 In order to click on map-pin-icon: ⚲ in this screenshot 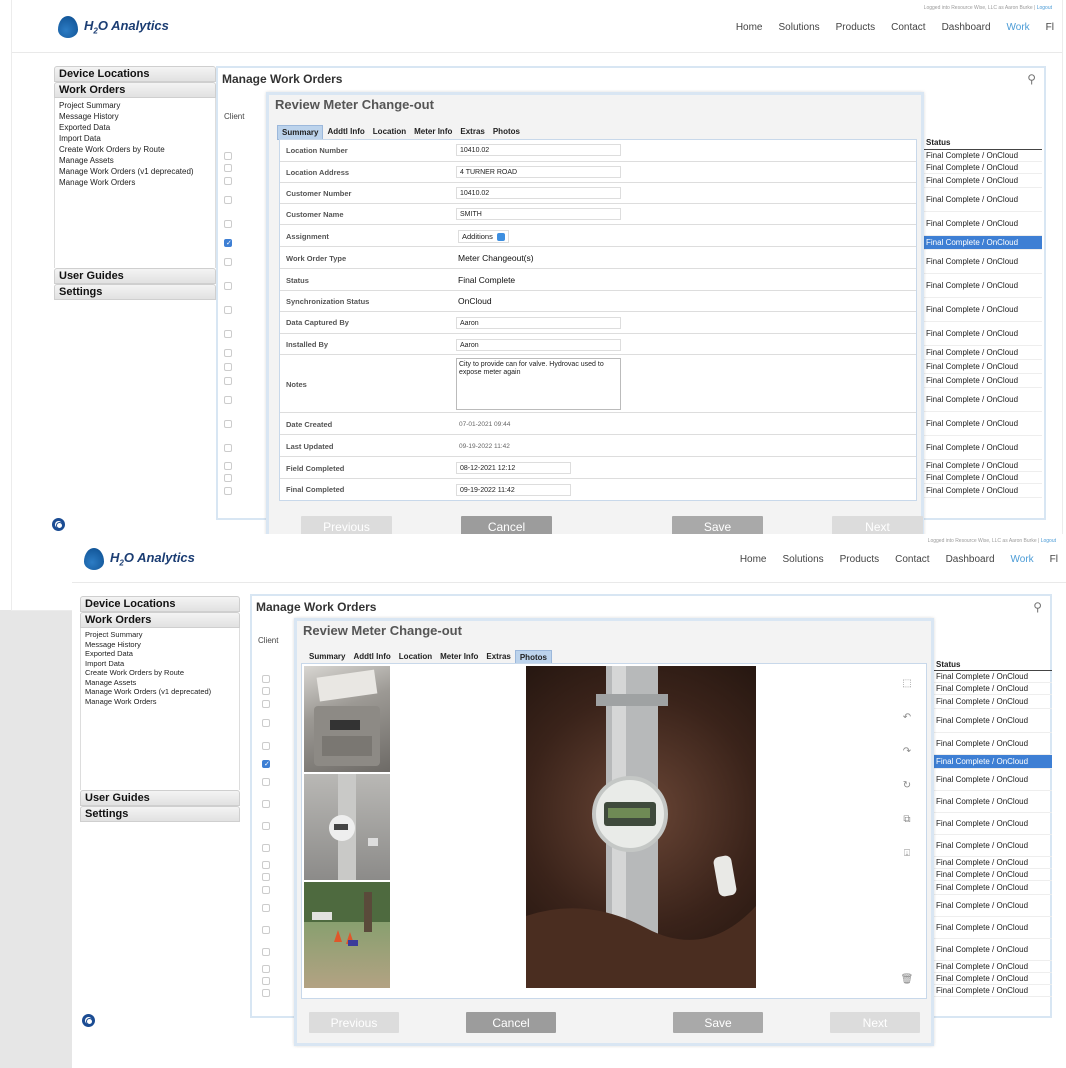, I will do `click(1031, 79)`.